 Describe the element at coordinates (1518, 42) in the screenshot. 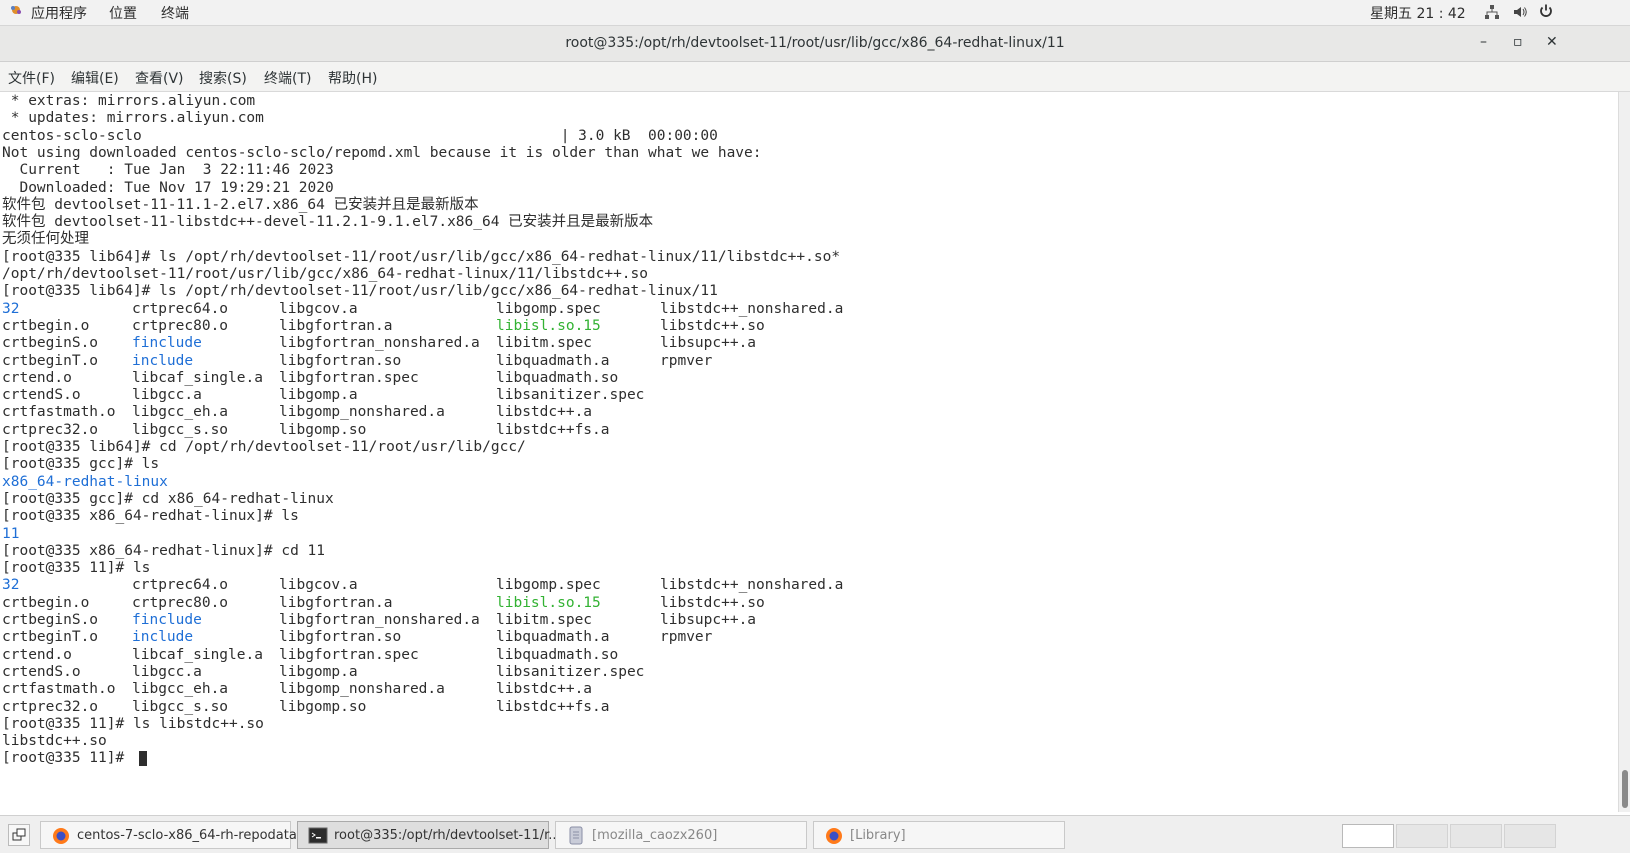

I see `maximize-button: ▫` at that location.